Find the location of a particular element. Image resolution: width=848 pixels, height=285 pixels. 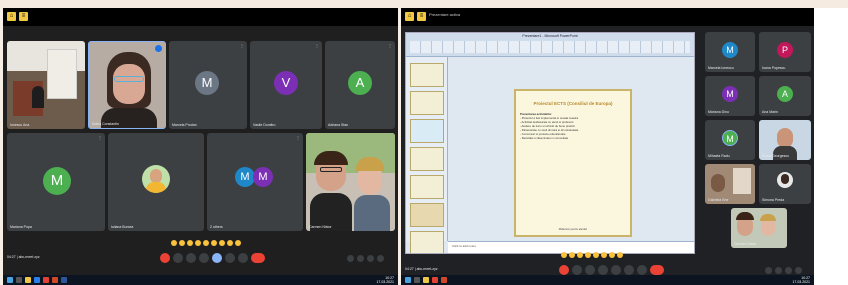

participant-tile: Simona Preda is located at coordinates (785, 184).